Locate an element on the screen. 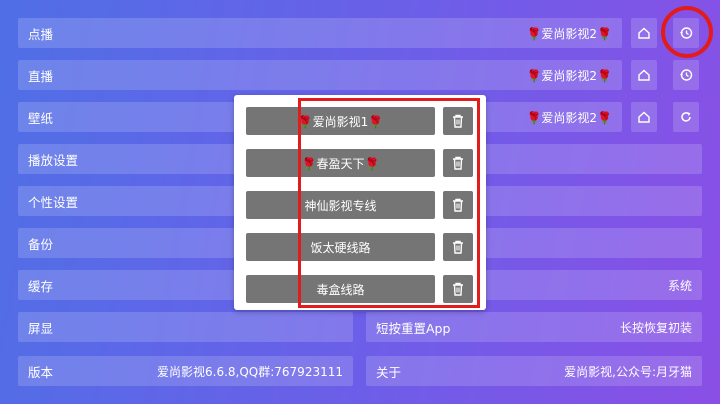 Image resolution: width=720 pixels, height=404 pixels. history-button-live is located at coordinates (686, 75).